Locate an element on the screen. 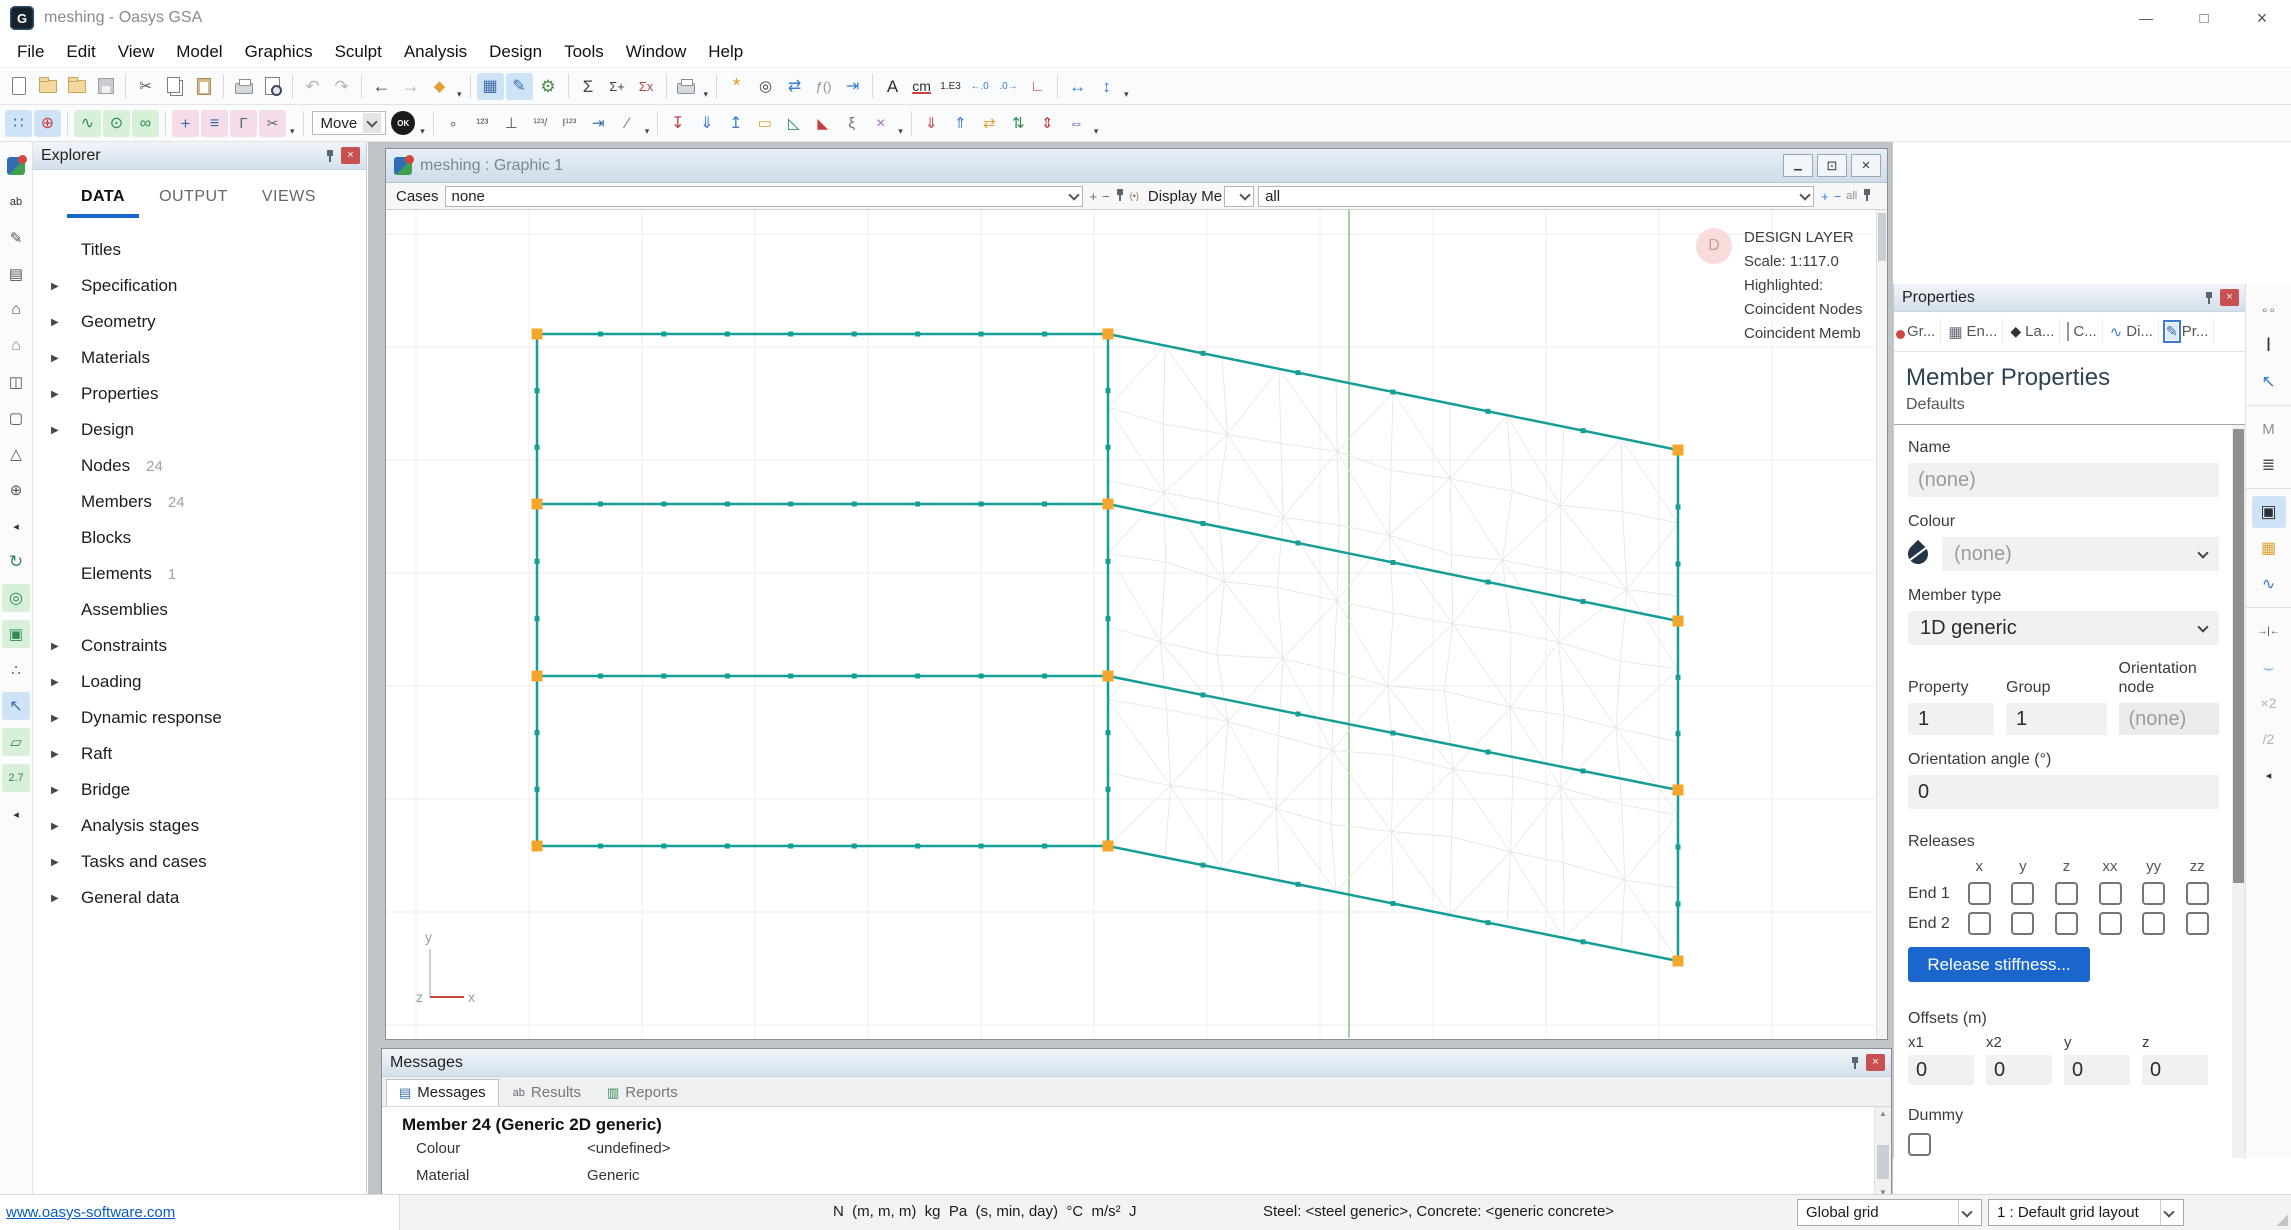 This screenshot has width=2291, height=1230. load-lift-icon: ↥ is located at coordinates (735, 123).